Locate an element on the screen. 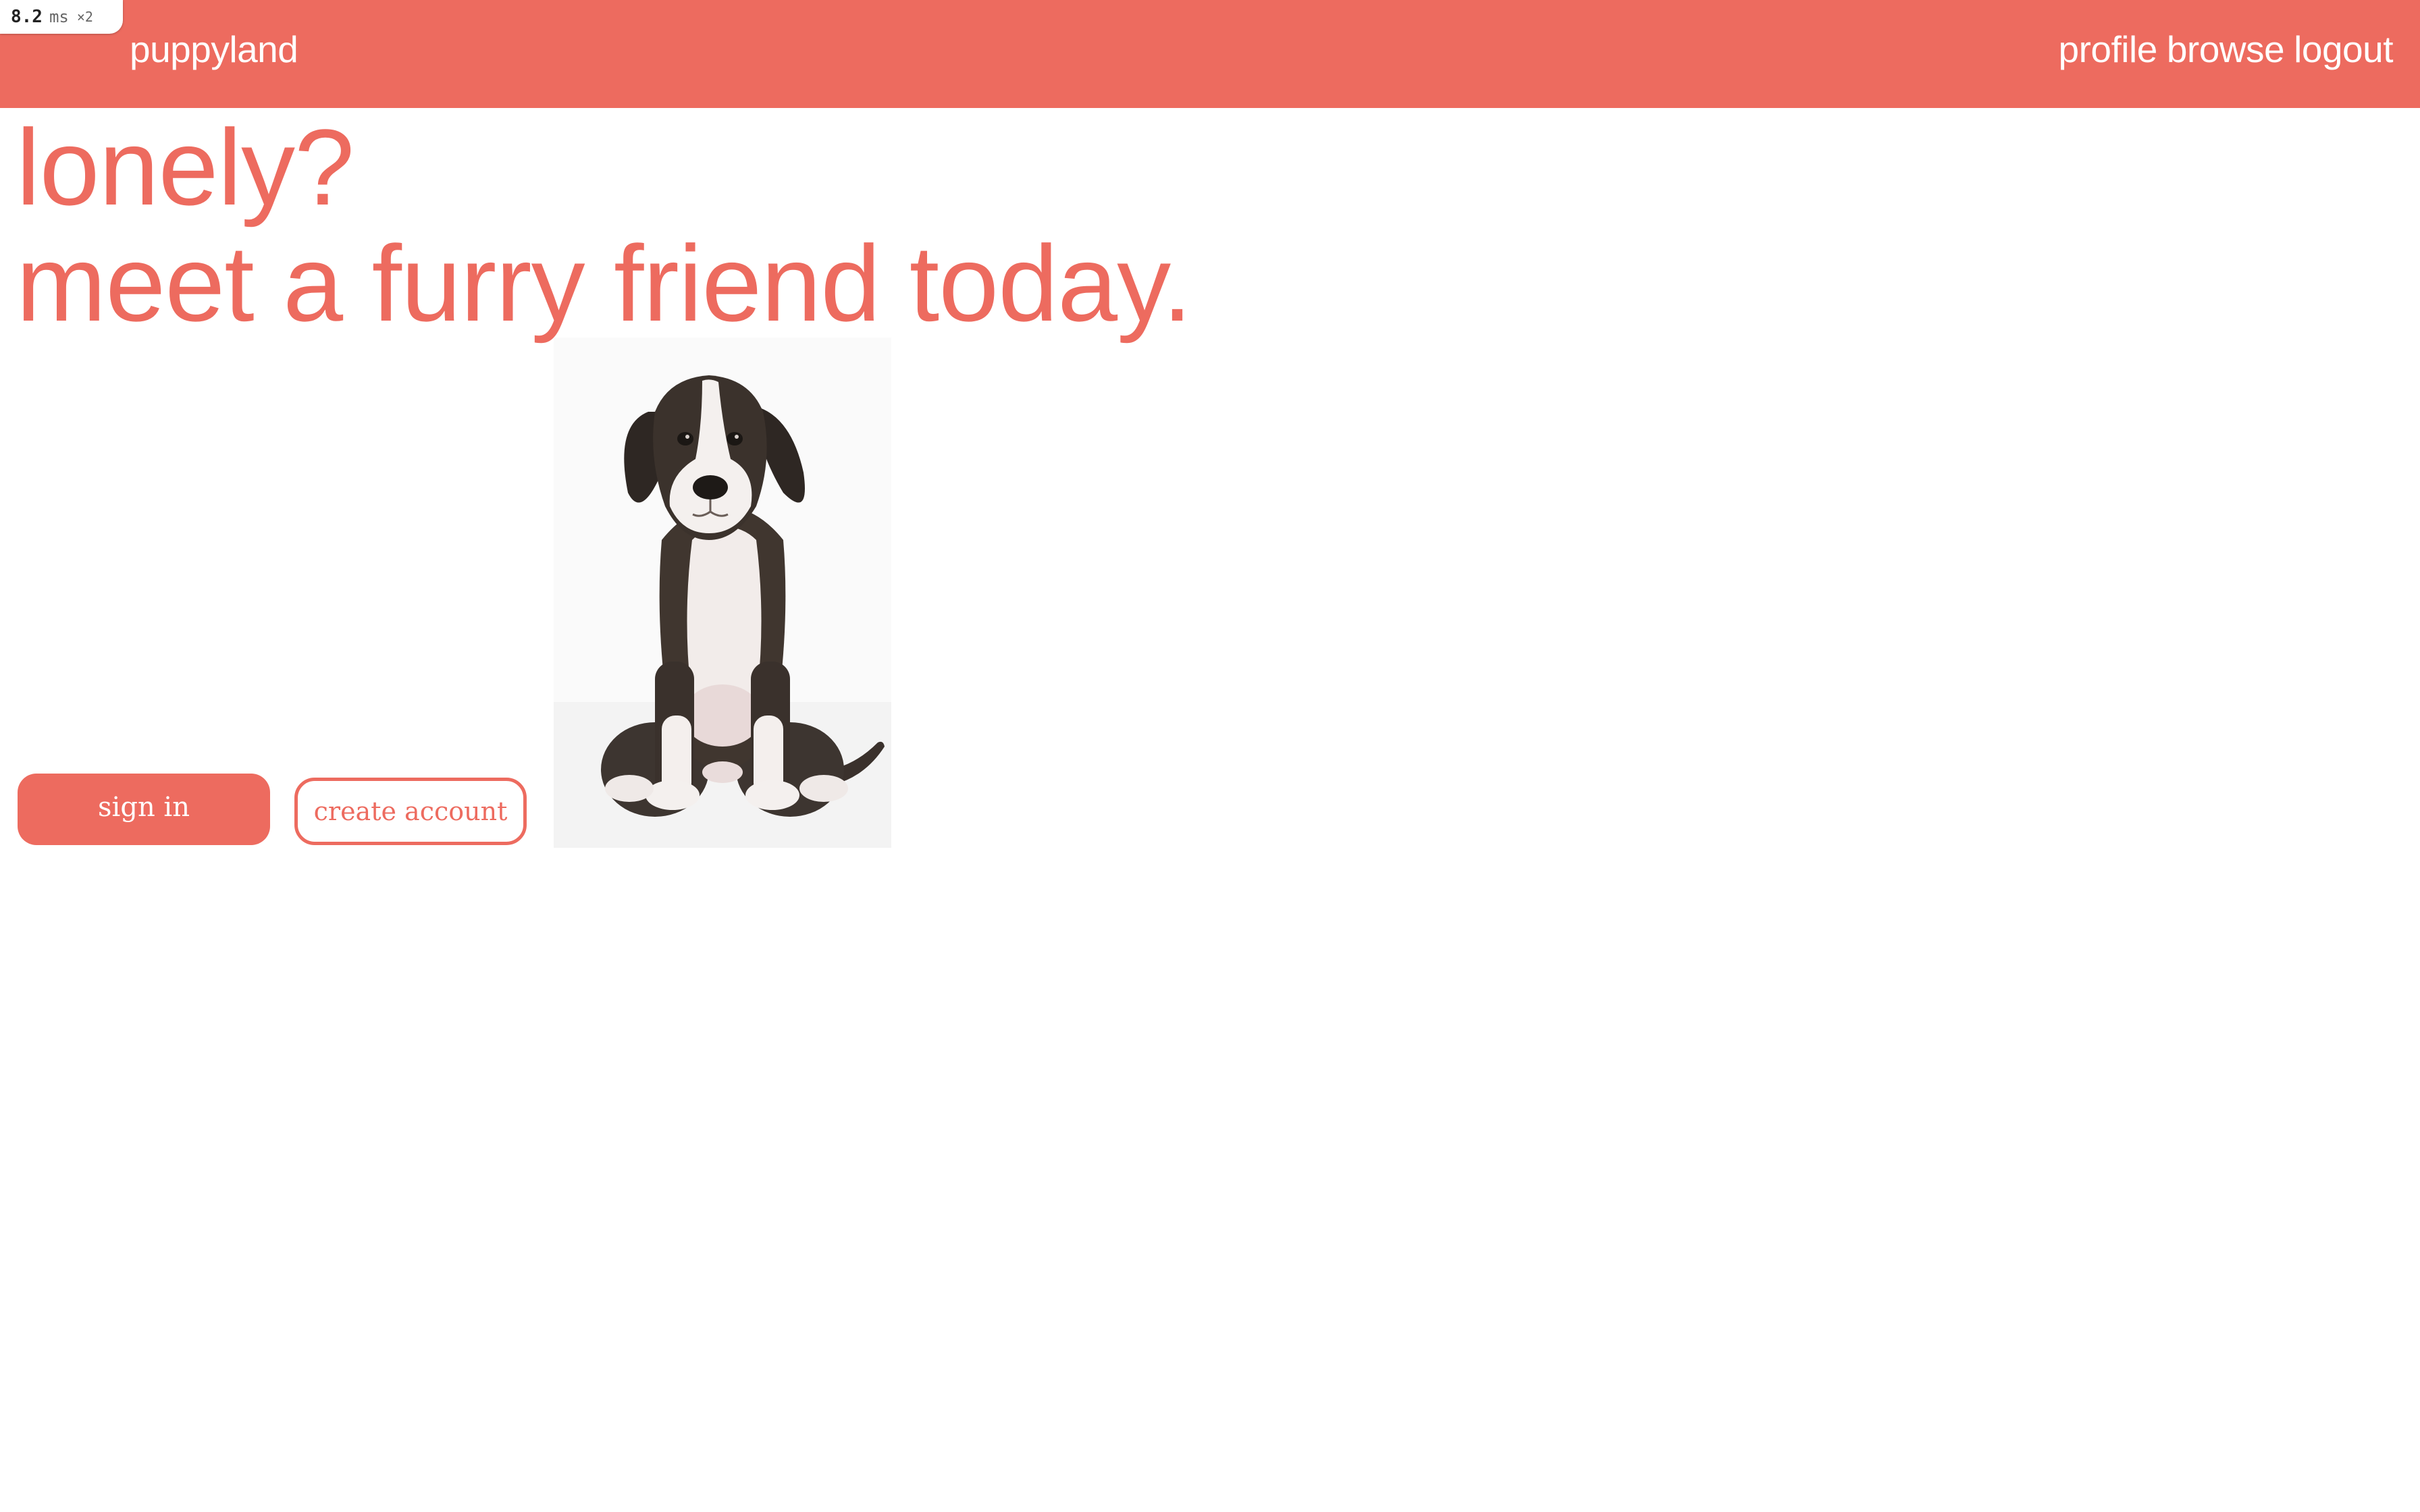  puppy-illustration is located at coordinates (722, 593).